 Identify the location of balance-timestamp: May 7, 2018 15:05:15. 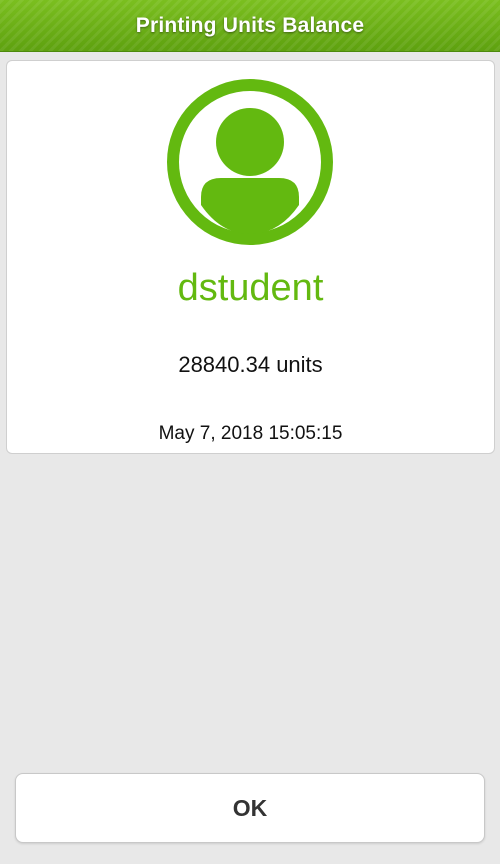
(250, 433).